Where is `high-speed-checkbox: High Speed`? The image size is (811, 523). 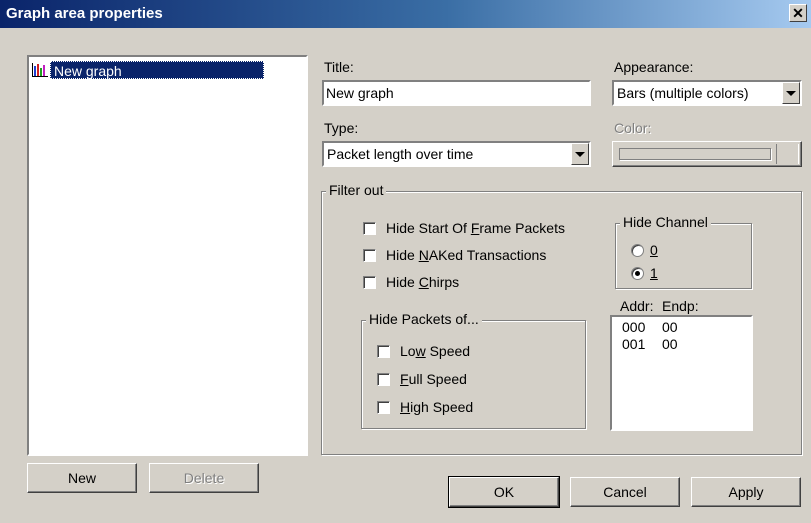 high-speed-checkbox: High Speed is located at coordinates (425, 407).